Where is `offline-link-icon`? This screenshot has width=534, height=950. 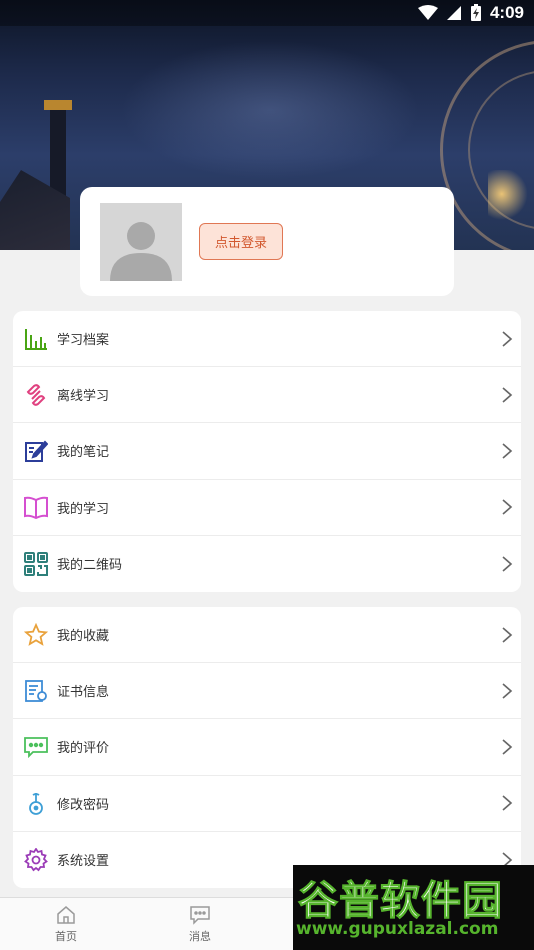 offline-link-icon is located at coordinates (36, 395).